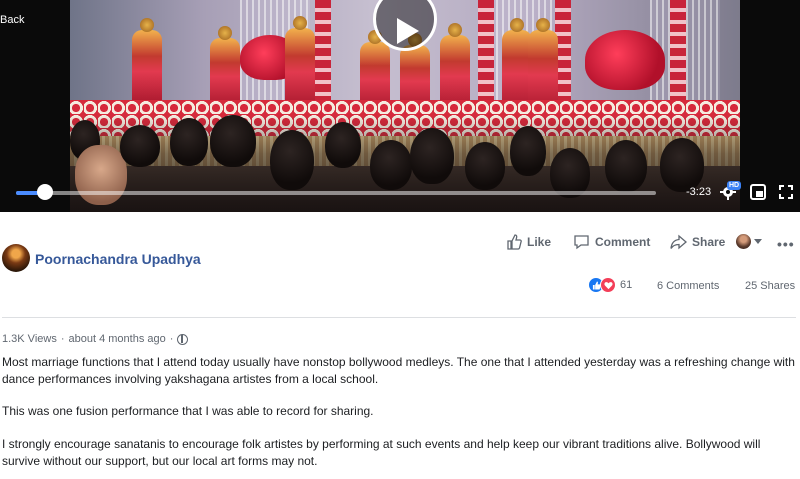 The height and width of the screenshot is (479, 800). Describe the element at coordinates (581, 242) in the screenshot. I see `comment-bubble-icon` at that location.